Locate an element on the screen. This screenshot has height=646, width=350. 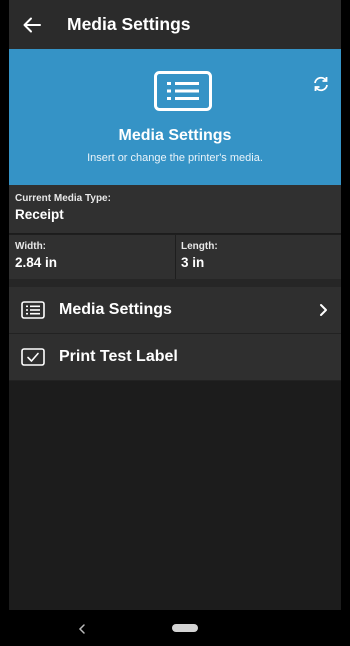
length-value: 3 in is located at coordinates (193, 262).